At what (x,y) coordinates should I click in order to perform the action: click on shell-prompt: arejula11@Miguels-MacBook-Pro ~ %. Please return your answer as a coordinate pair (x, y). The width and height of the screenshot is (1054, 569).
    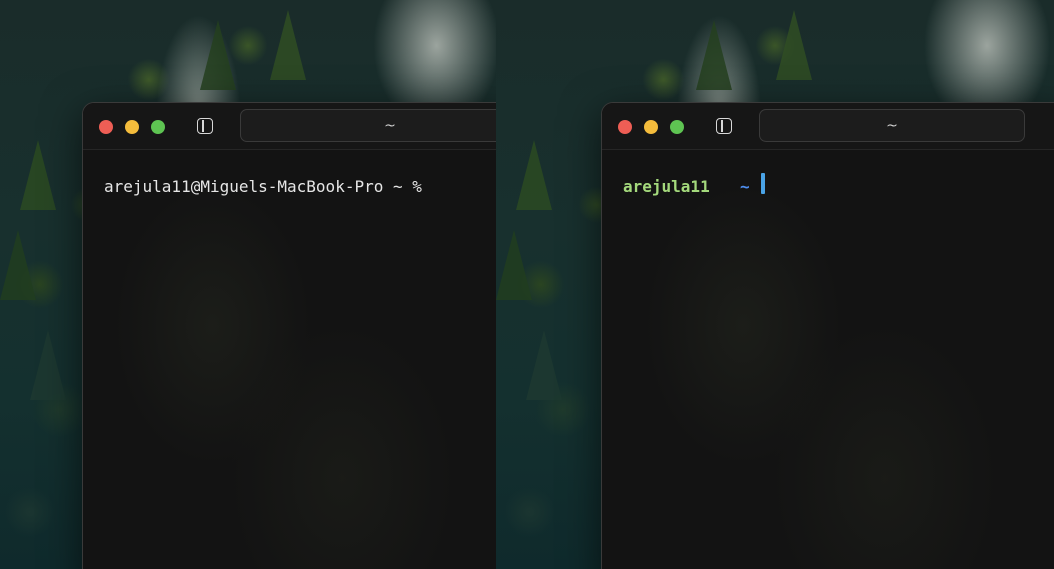
    Looking at the image, I should click on (263, 186).